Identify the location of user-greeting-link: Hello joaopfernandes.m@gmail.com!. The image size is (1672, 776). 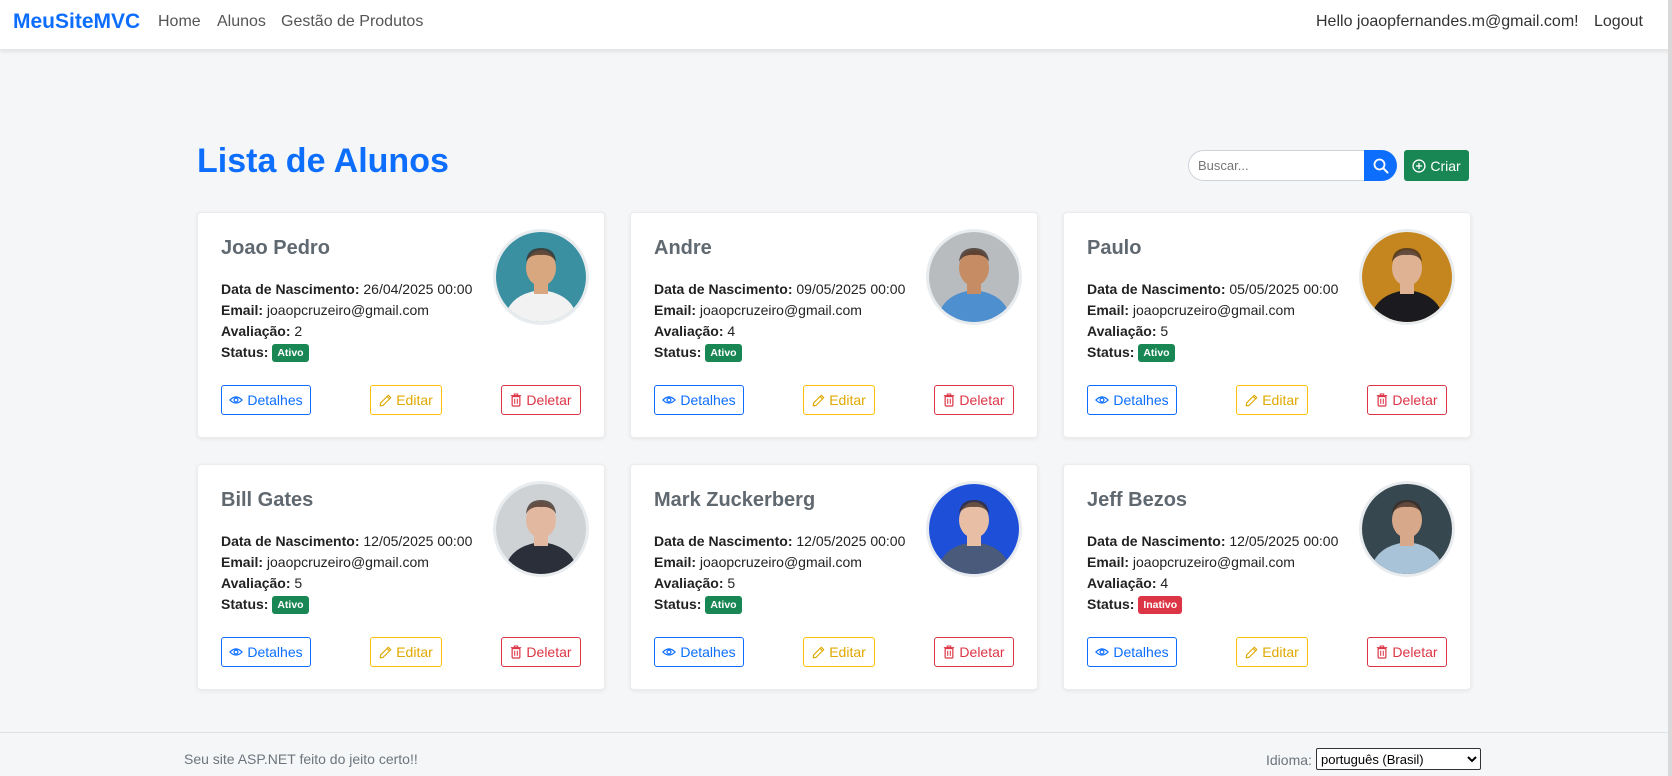
(1447, 22).